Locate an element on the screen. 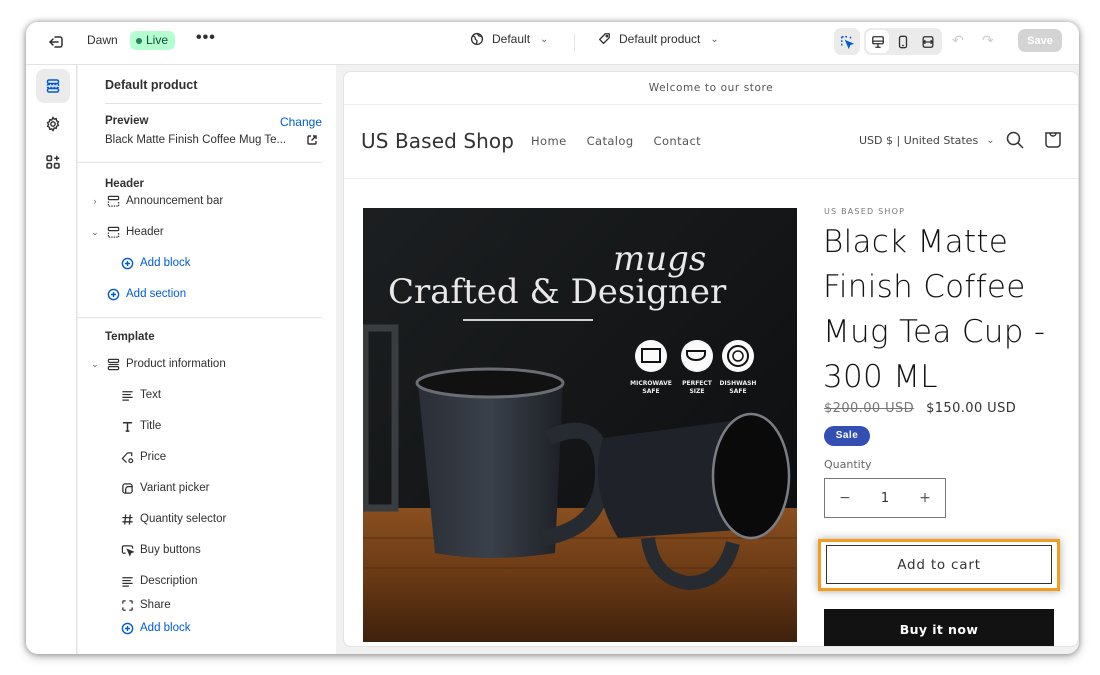  desktop-icon is located at coordinates (877, 41).